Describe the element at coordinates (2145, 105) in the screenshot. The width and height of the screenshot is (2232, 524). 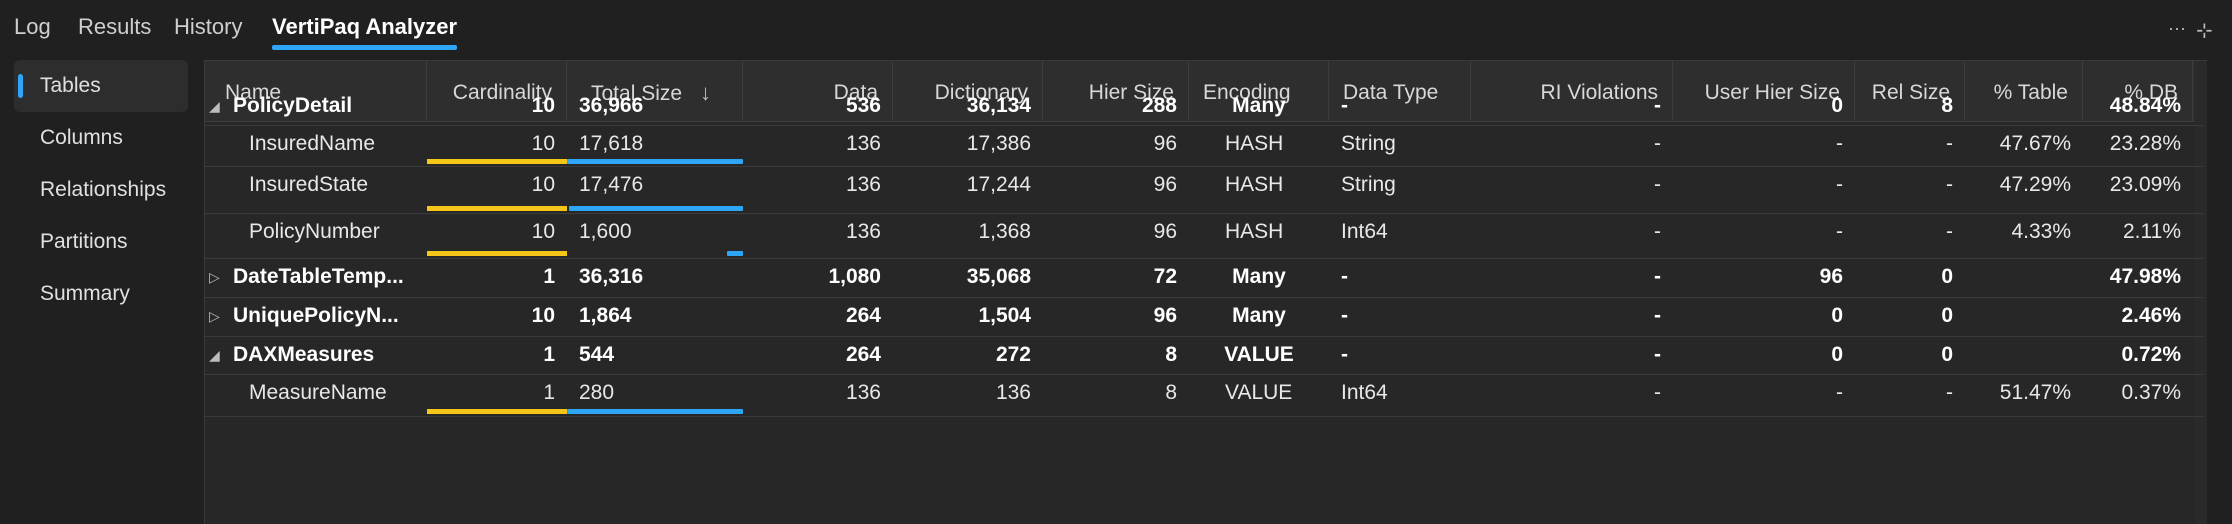
I see `cell-pct-db: 48.84%` at that location.